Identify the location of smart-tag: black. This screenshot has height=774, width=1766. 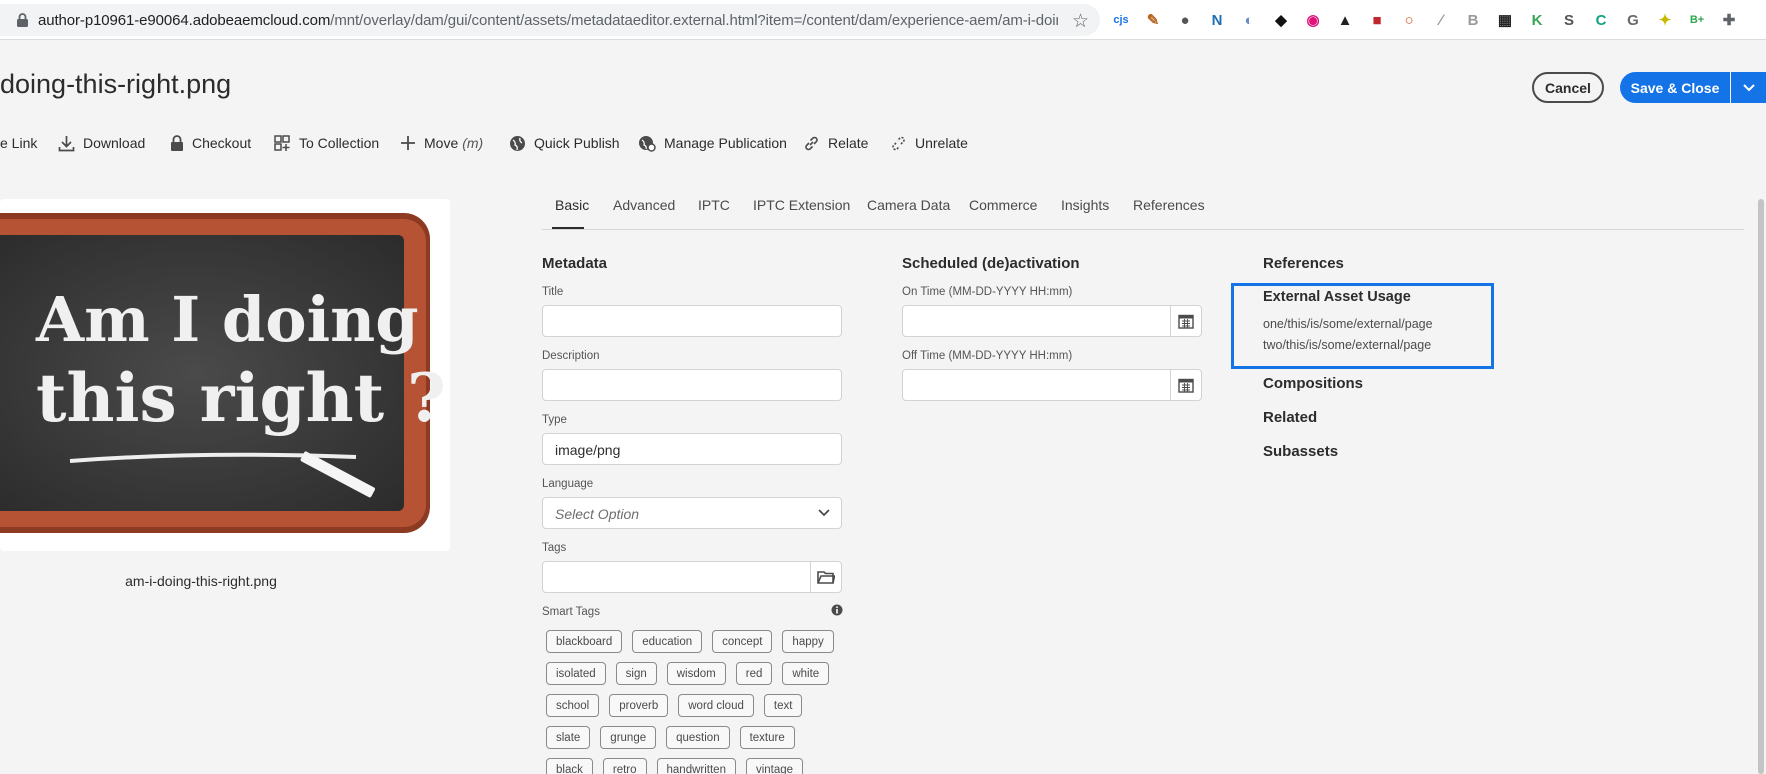
(569, 766).